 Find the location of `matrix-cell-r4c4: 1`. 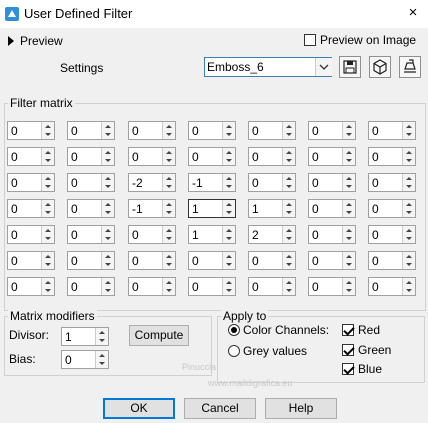

matrix-cell-r4c4: 1 is located at coordinates (212, 208).